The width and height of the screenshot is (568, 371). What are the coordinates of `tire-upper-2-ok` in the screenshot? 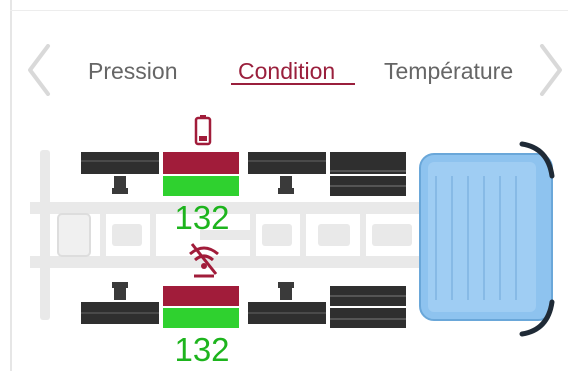 It's located at (201, 186).